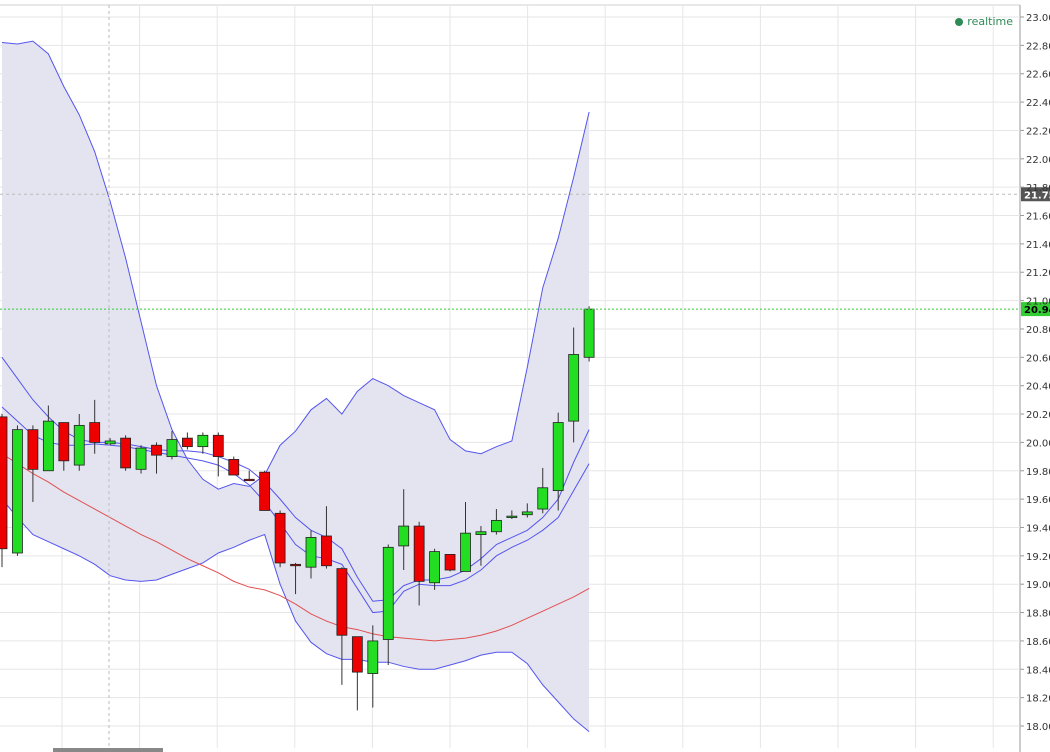  I want to click on y-tick-label: 18.40, so click(1038, 670).